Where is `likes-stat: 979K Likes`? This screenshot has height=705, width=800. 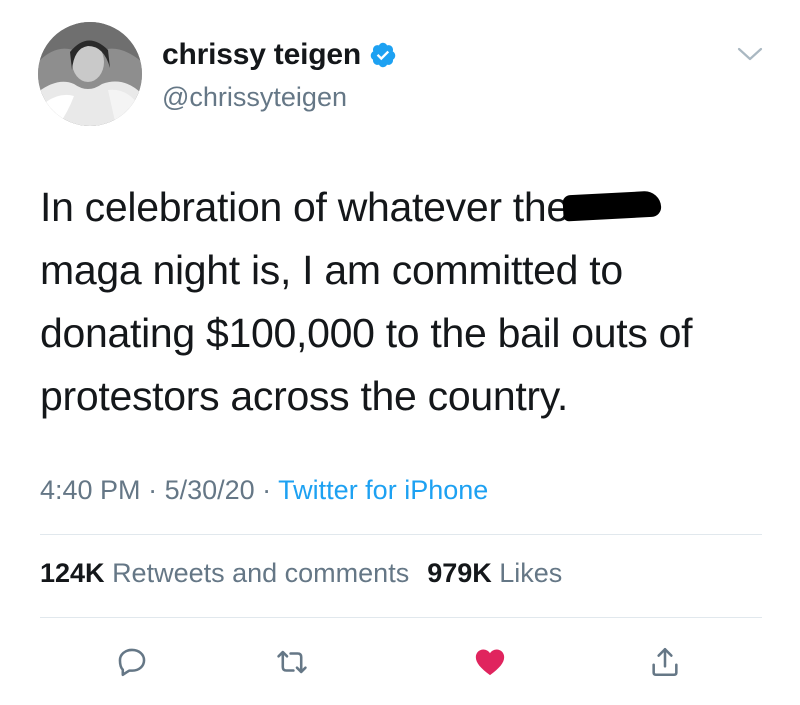 likes-stat: 979K Likes is located at coordinates (494, 573).